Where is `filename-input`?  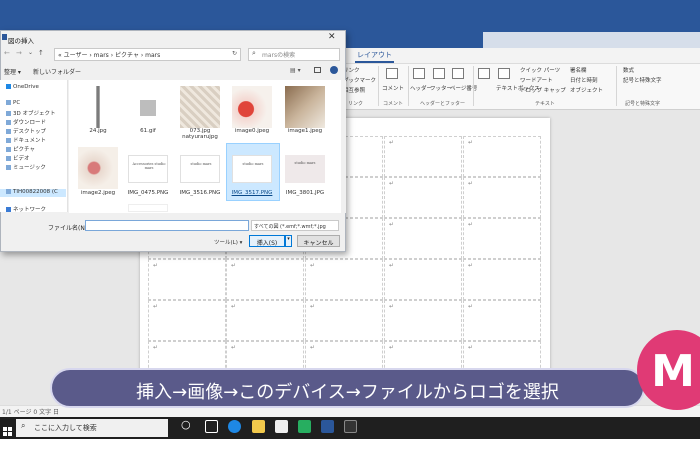
filename-input is located at coordinates (167, 225).